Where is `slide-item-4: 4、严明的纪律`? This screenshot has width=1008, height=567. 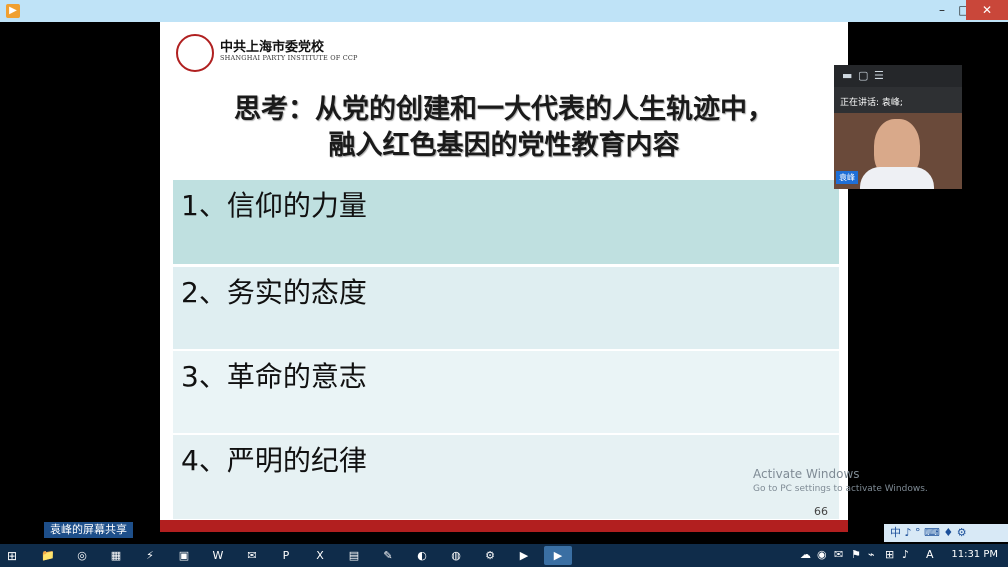
slide-item-4: 4、严明的纪律 is located at coordinates (506, 477).